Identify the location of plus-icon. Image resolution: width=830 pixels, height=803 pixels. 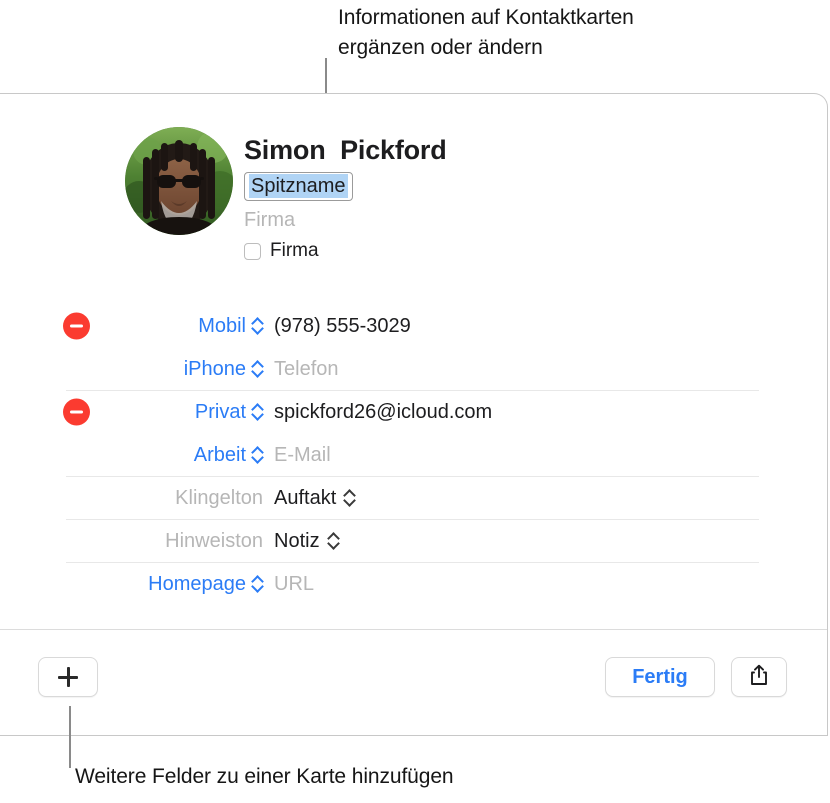
(68, 677).